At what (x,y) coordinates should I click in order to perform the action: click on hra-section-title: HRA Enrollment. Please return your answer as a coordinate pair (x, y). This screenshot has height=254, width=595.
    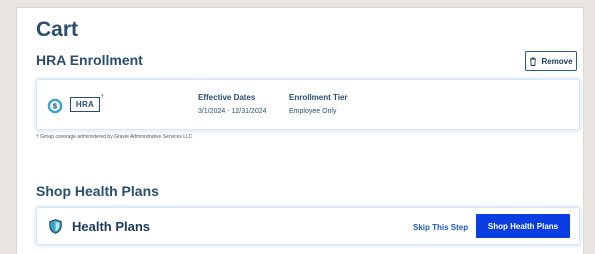
    Looking at the image, I should click on (89, 60).